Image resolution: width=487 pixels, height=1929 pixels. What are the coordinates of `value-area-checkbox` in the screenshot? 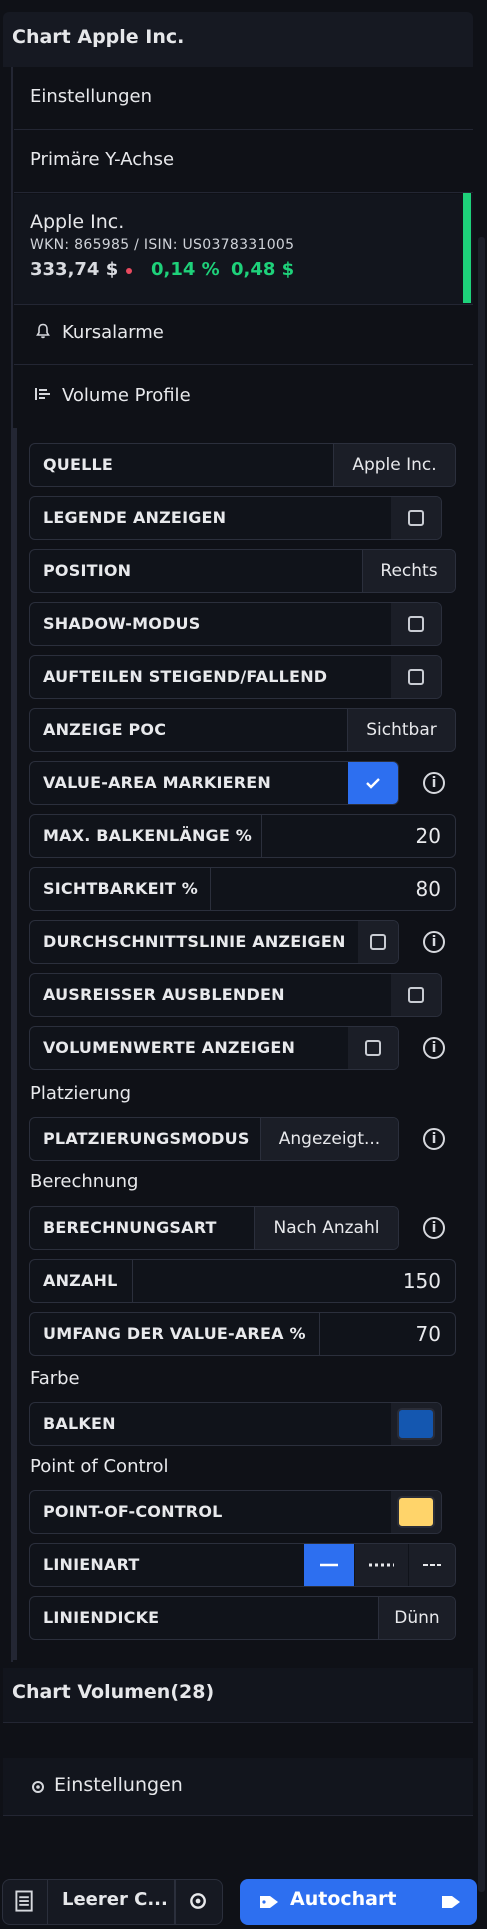 It's located at (373, 783).